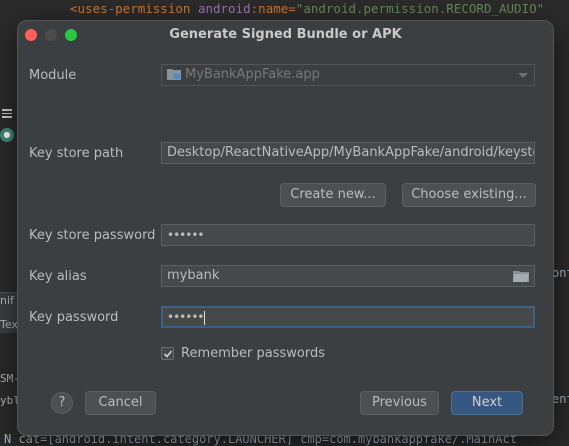  What do you see at coordinates (521, 276) in the screenshot?
I see `folder-icon` at bounding box center [521, 276].